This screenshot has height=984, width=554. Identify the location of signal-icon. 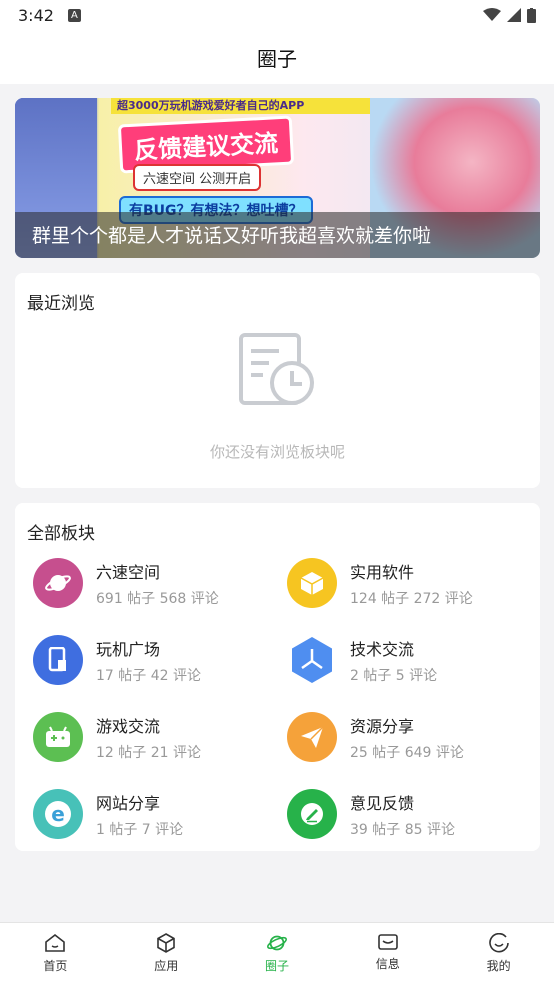
(514, 15).